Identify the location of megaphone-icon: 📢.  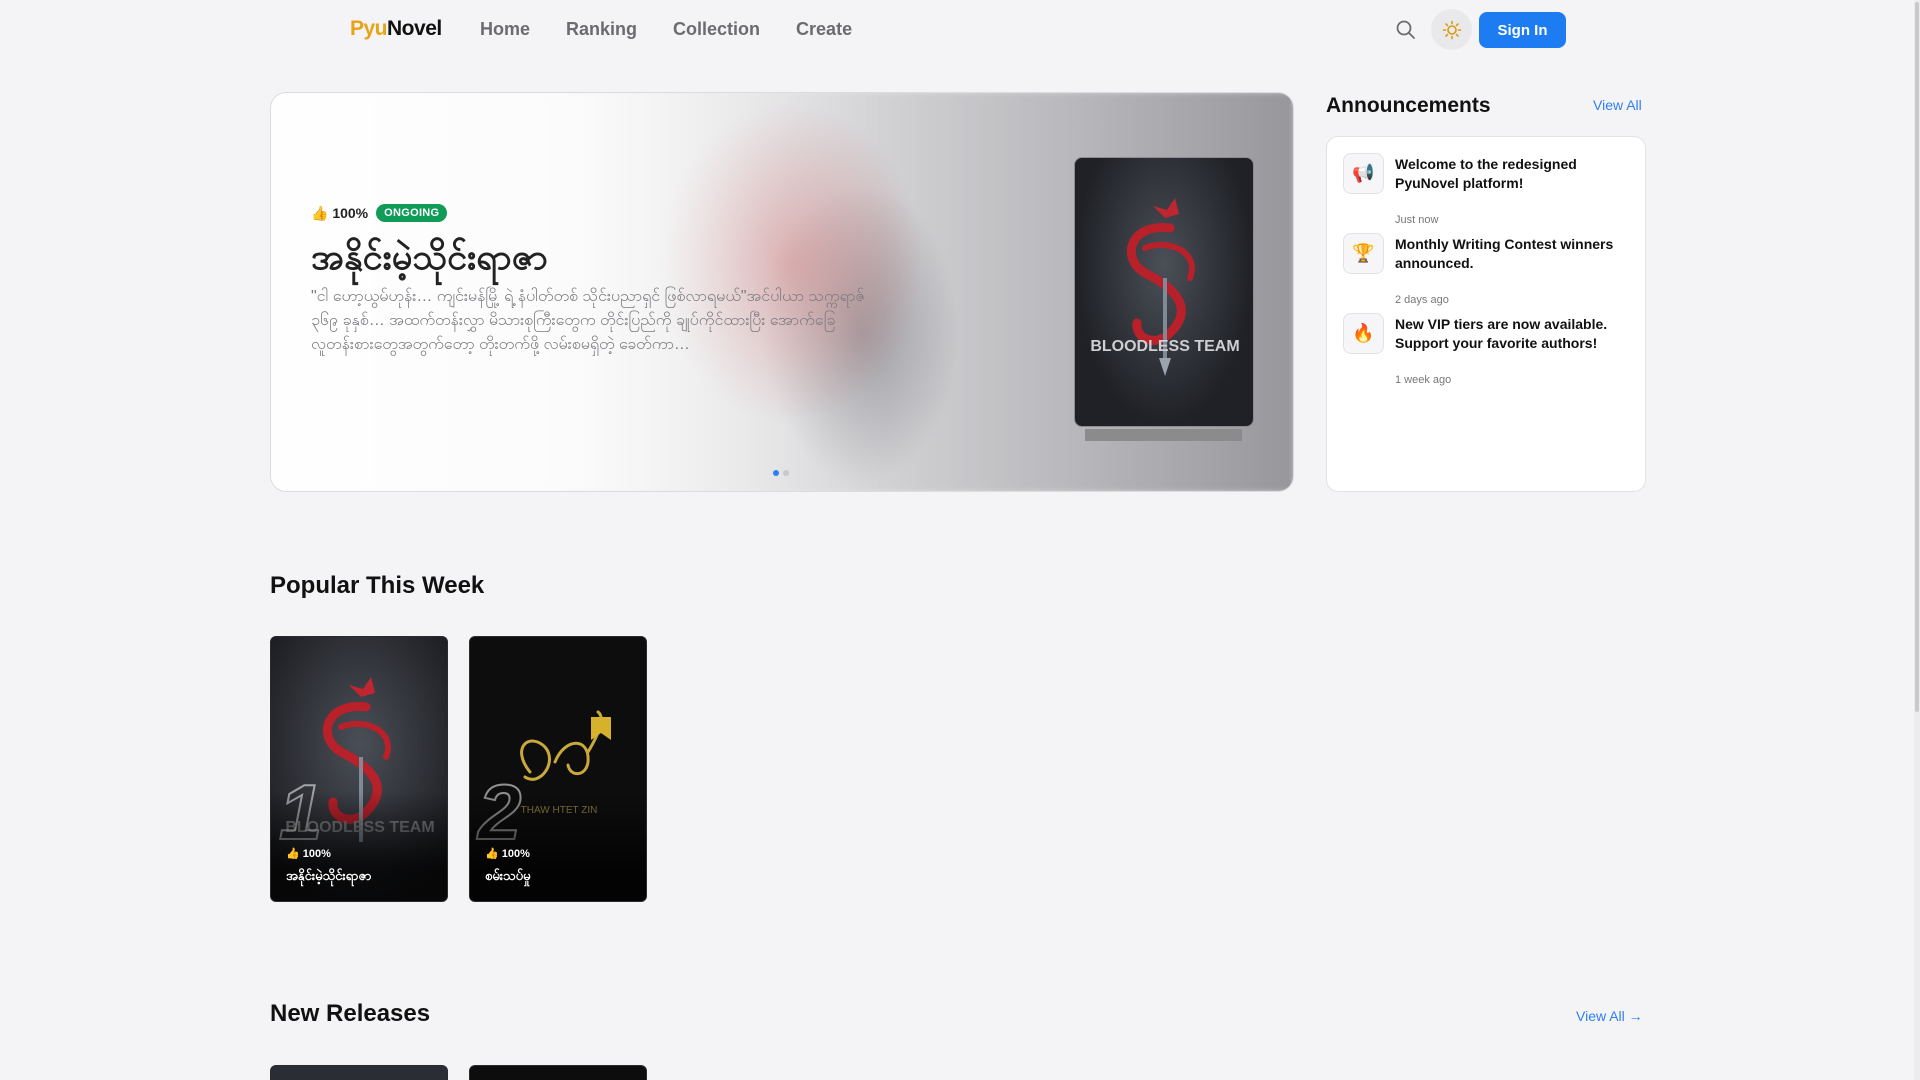
(1363, 173).